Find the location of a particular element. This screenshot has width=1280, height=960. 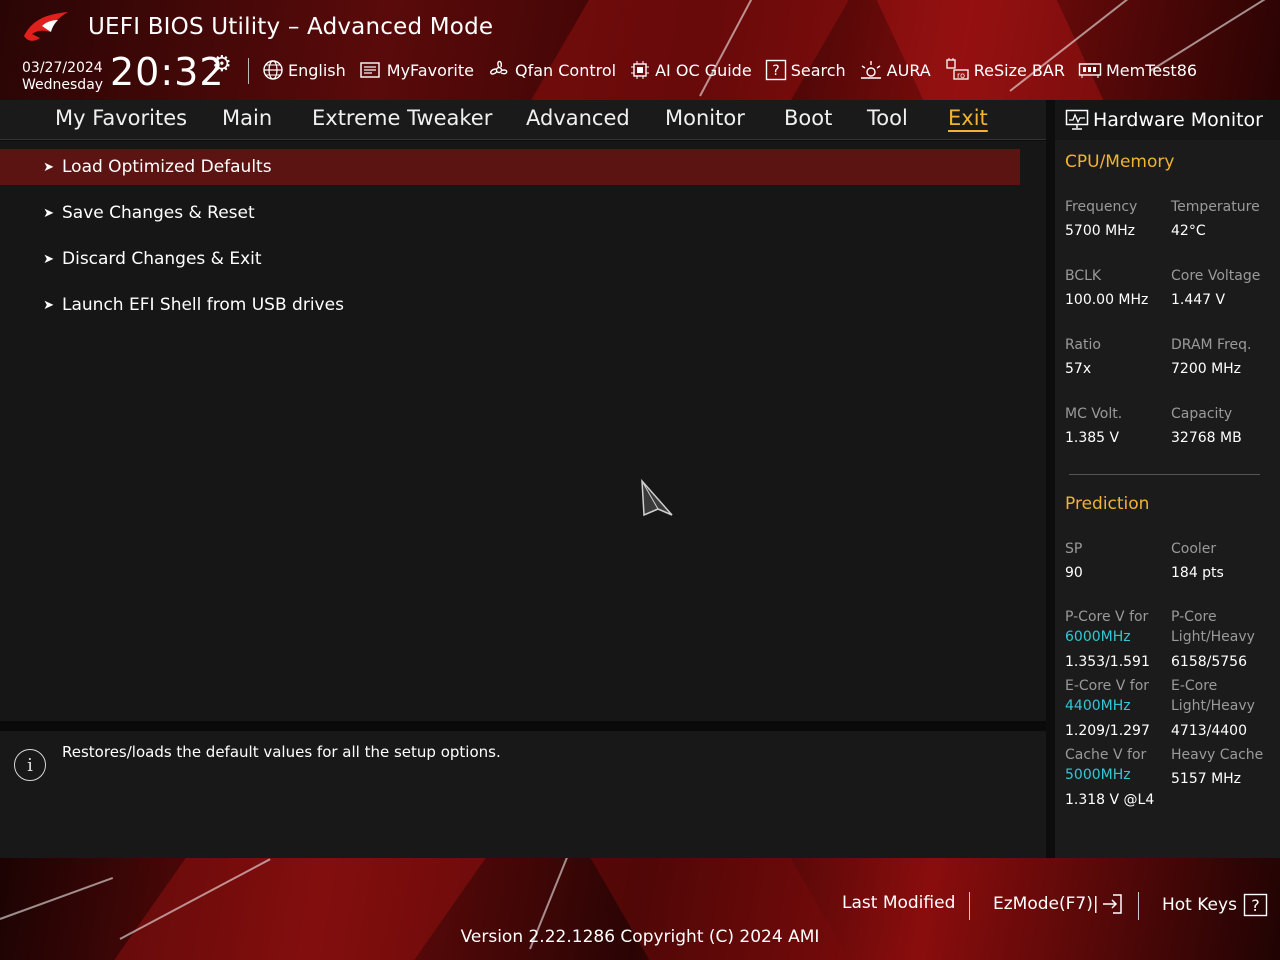

search-icon: ? is located at coordinates (775, 70).